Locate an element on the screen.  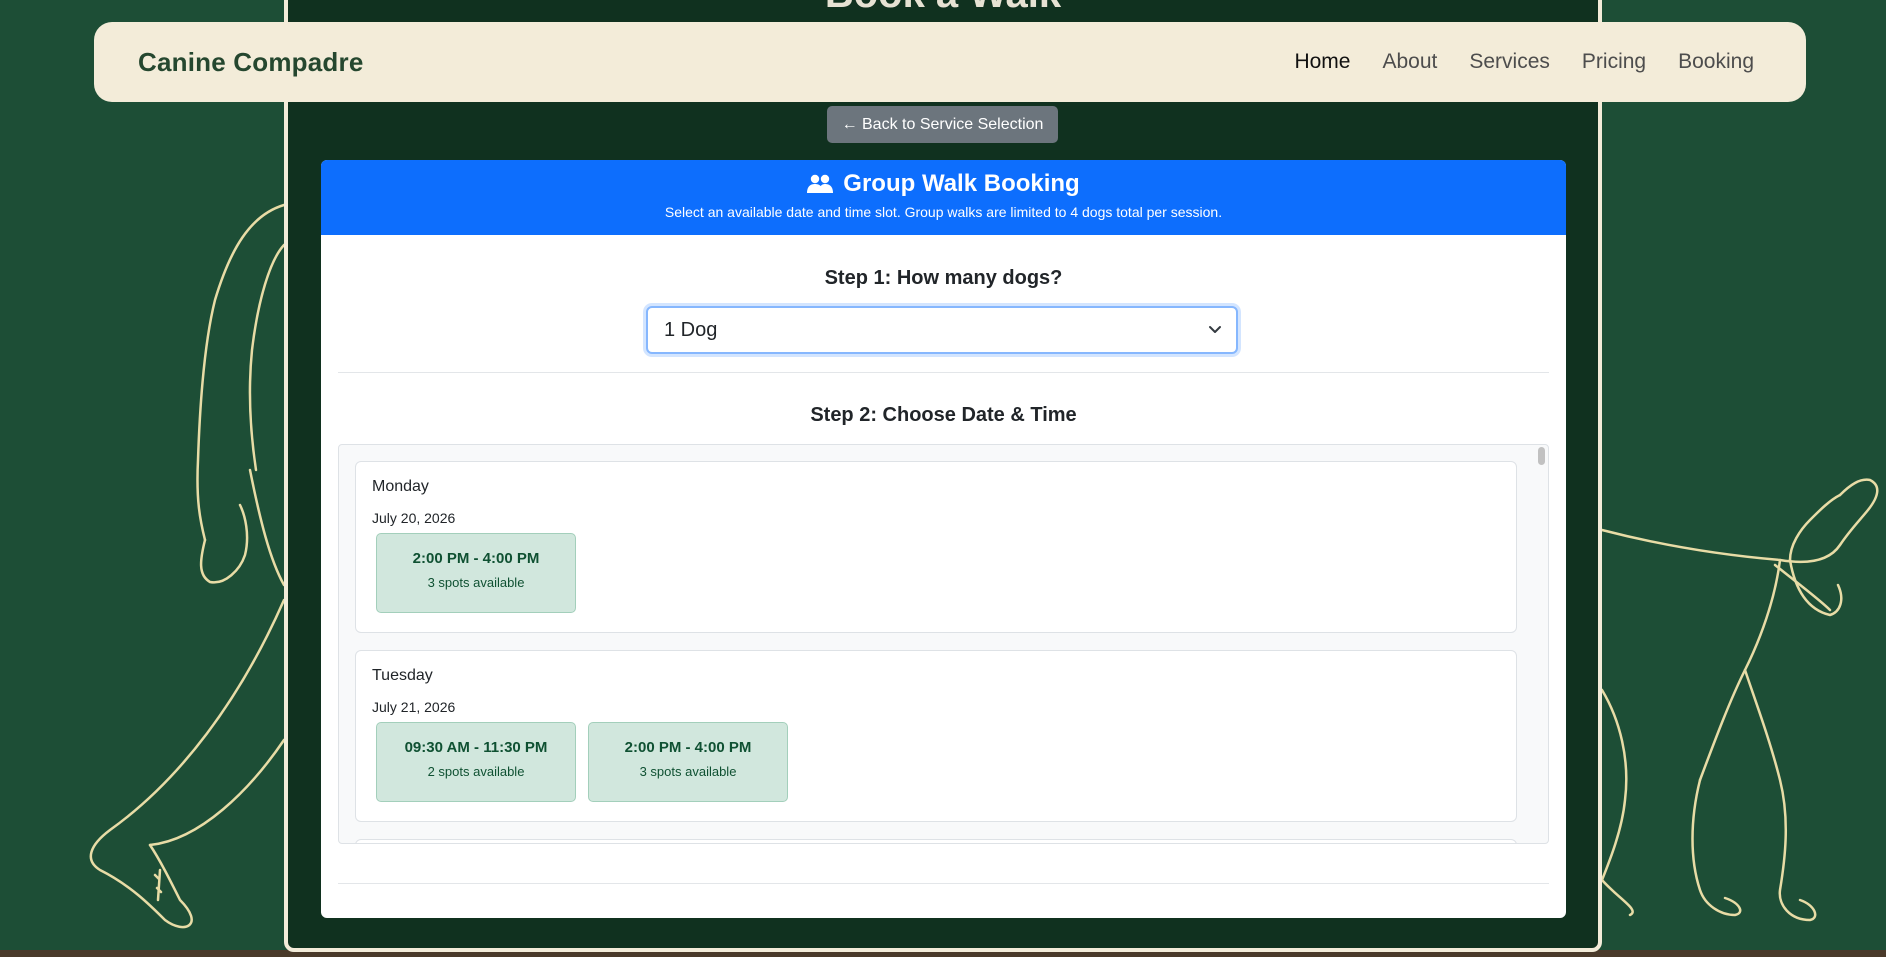
back-button-label: ← Back to Service Selection is located at coordinates (942, 124).